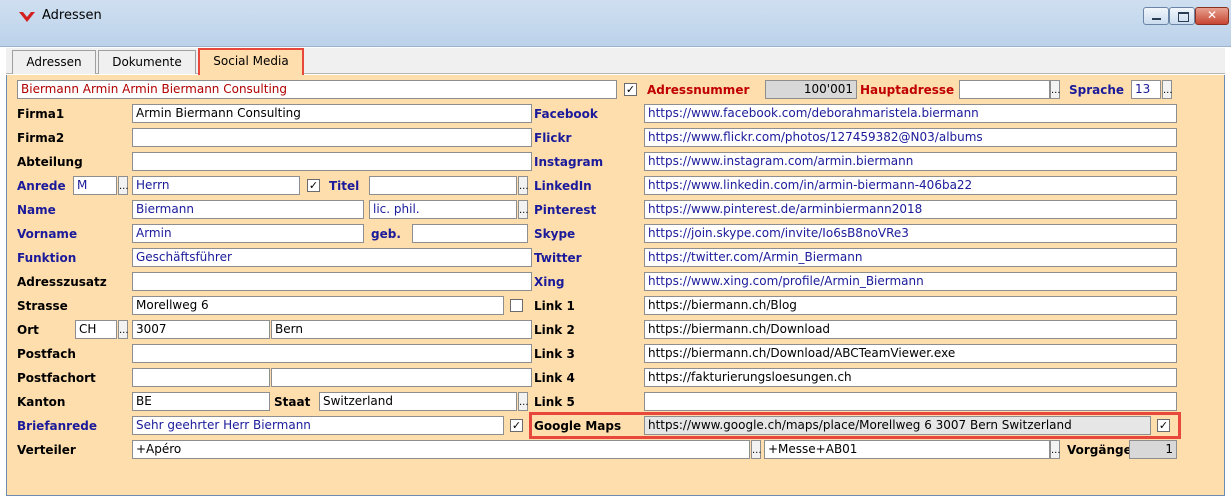  I want to click on funktion-field: Geschäftsführer, so click(332, 257).